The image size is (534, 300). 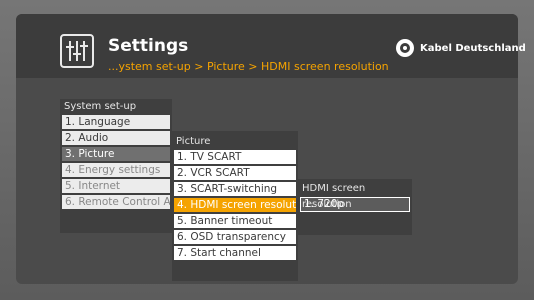 What do you see at coordinates (235, 221) in the screenshot?
I see `menu-item-banner-timeout: 5. Banner timeout` at bounding box center [235, 221].